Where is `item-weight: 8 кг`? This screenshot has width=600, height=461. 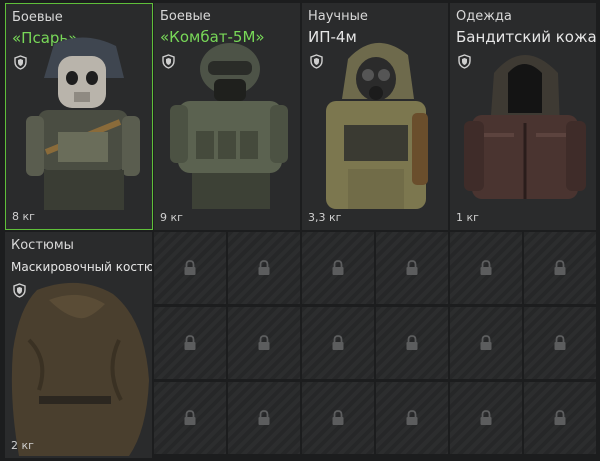
item-weight: 8 кг is located at coordinates (23, 216).